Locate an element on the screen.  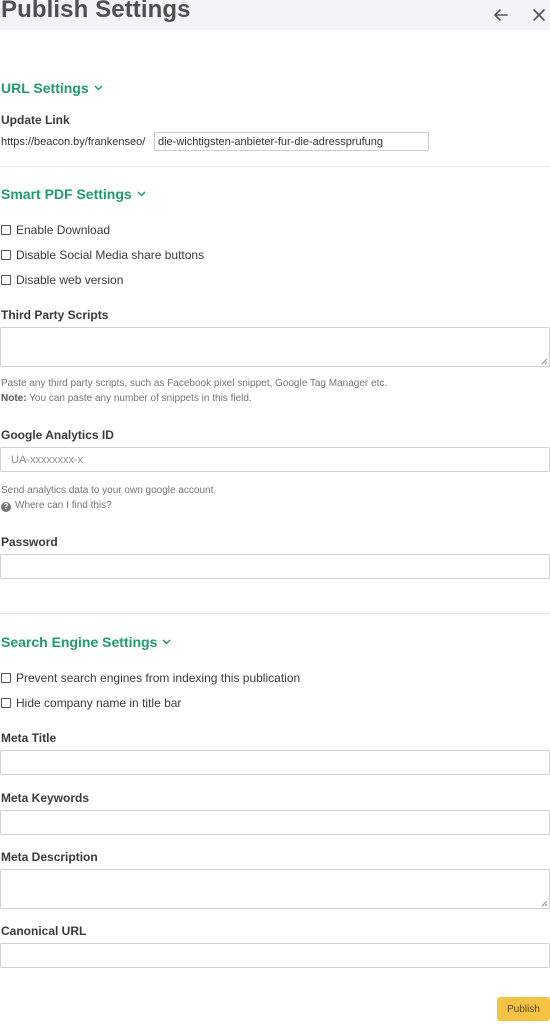
password-input is located at coordinates (275, 566).